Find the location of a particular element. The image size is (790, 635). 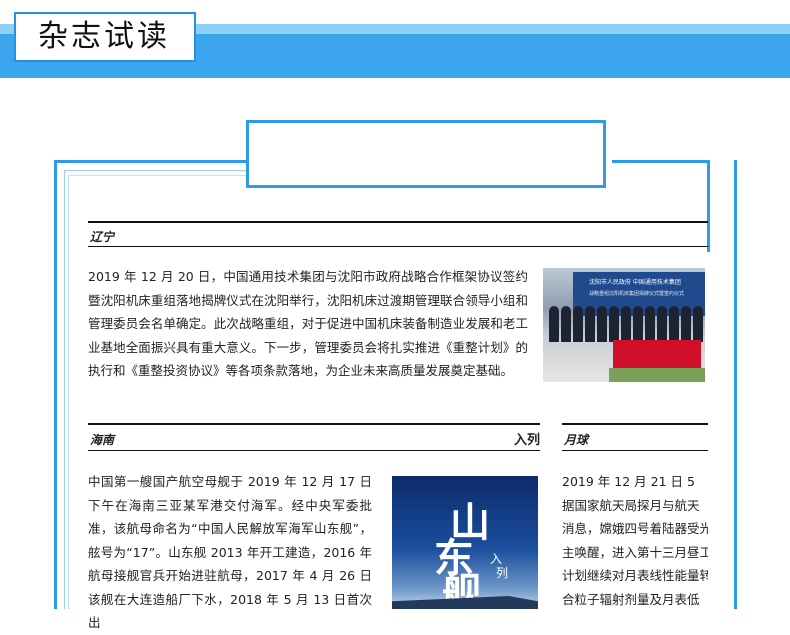

page-title: 杂志试读 is located at coordinates (105, 37).